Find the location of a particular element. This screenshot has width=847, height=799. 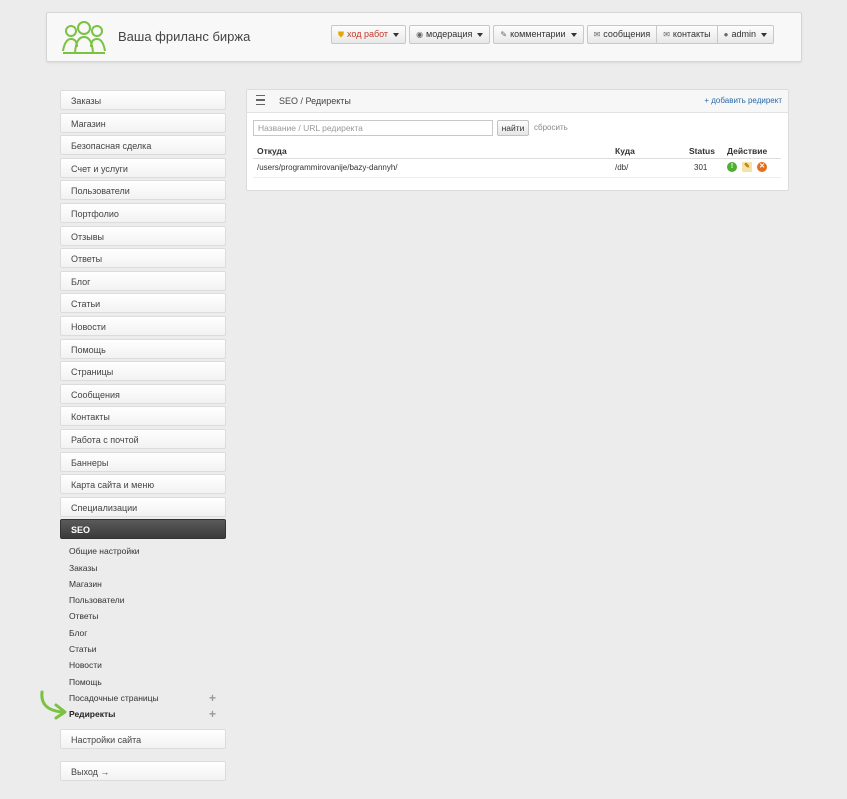

seo-sub-help: Помощь is located at coordinates (143, 682).